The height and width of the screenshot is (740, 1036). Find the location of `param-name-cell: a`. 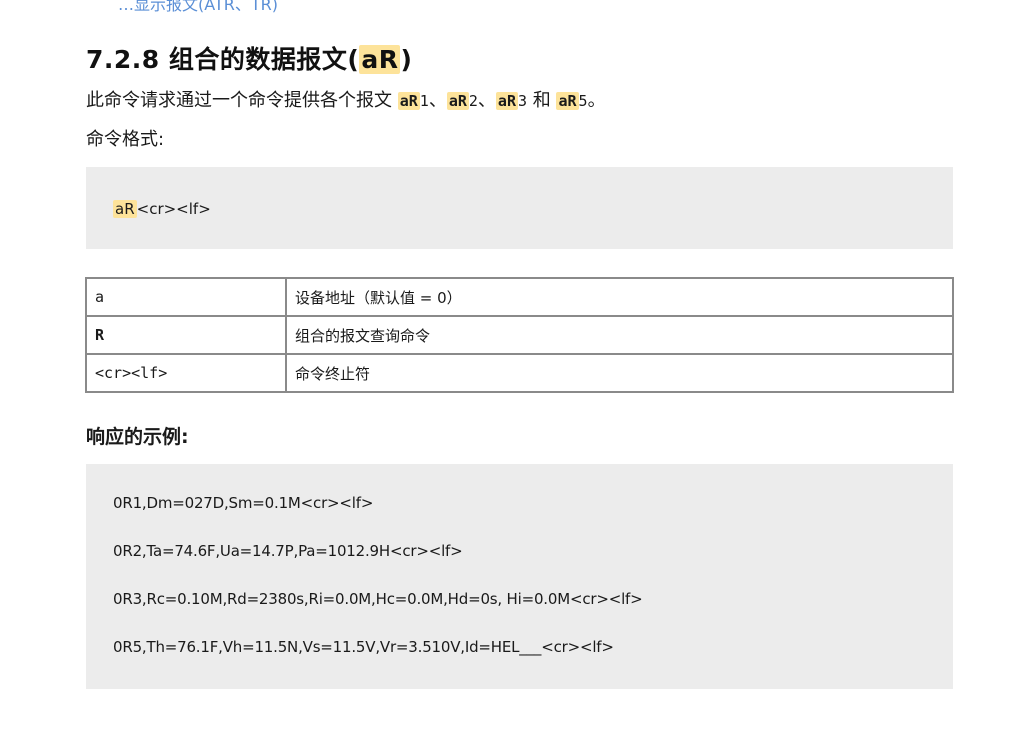

param-name-cell: a is located at coordinates (186, 297).